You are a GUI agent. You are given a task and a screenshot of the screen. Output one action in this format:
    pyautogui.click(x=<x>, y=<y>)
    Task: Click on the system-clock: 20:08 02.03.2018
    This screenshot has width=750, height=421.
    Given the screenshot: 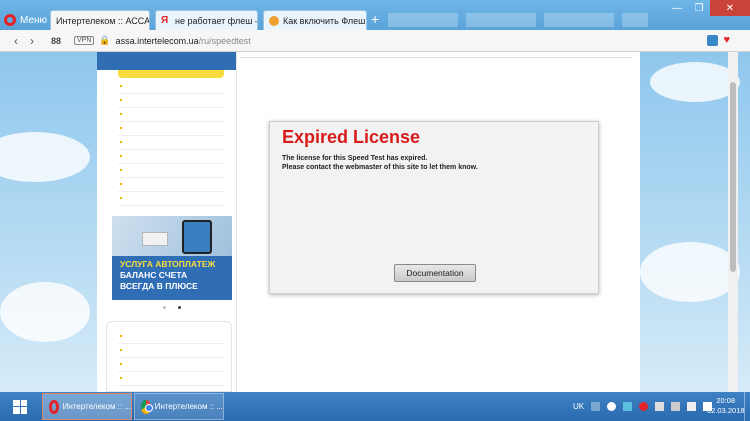 What is the action you would take?
    pyautogui.click(x=726, y=406)
    